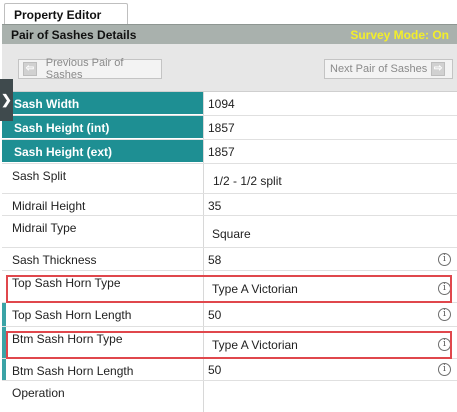 The width and height of the screenshot is (457, 412). I want to click on chevron-right-icon: ❯, so click(6, 99).